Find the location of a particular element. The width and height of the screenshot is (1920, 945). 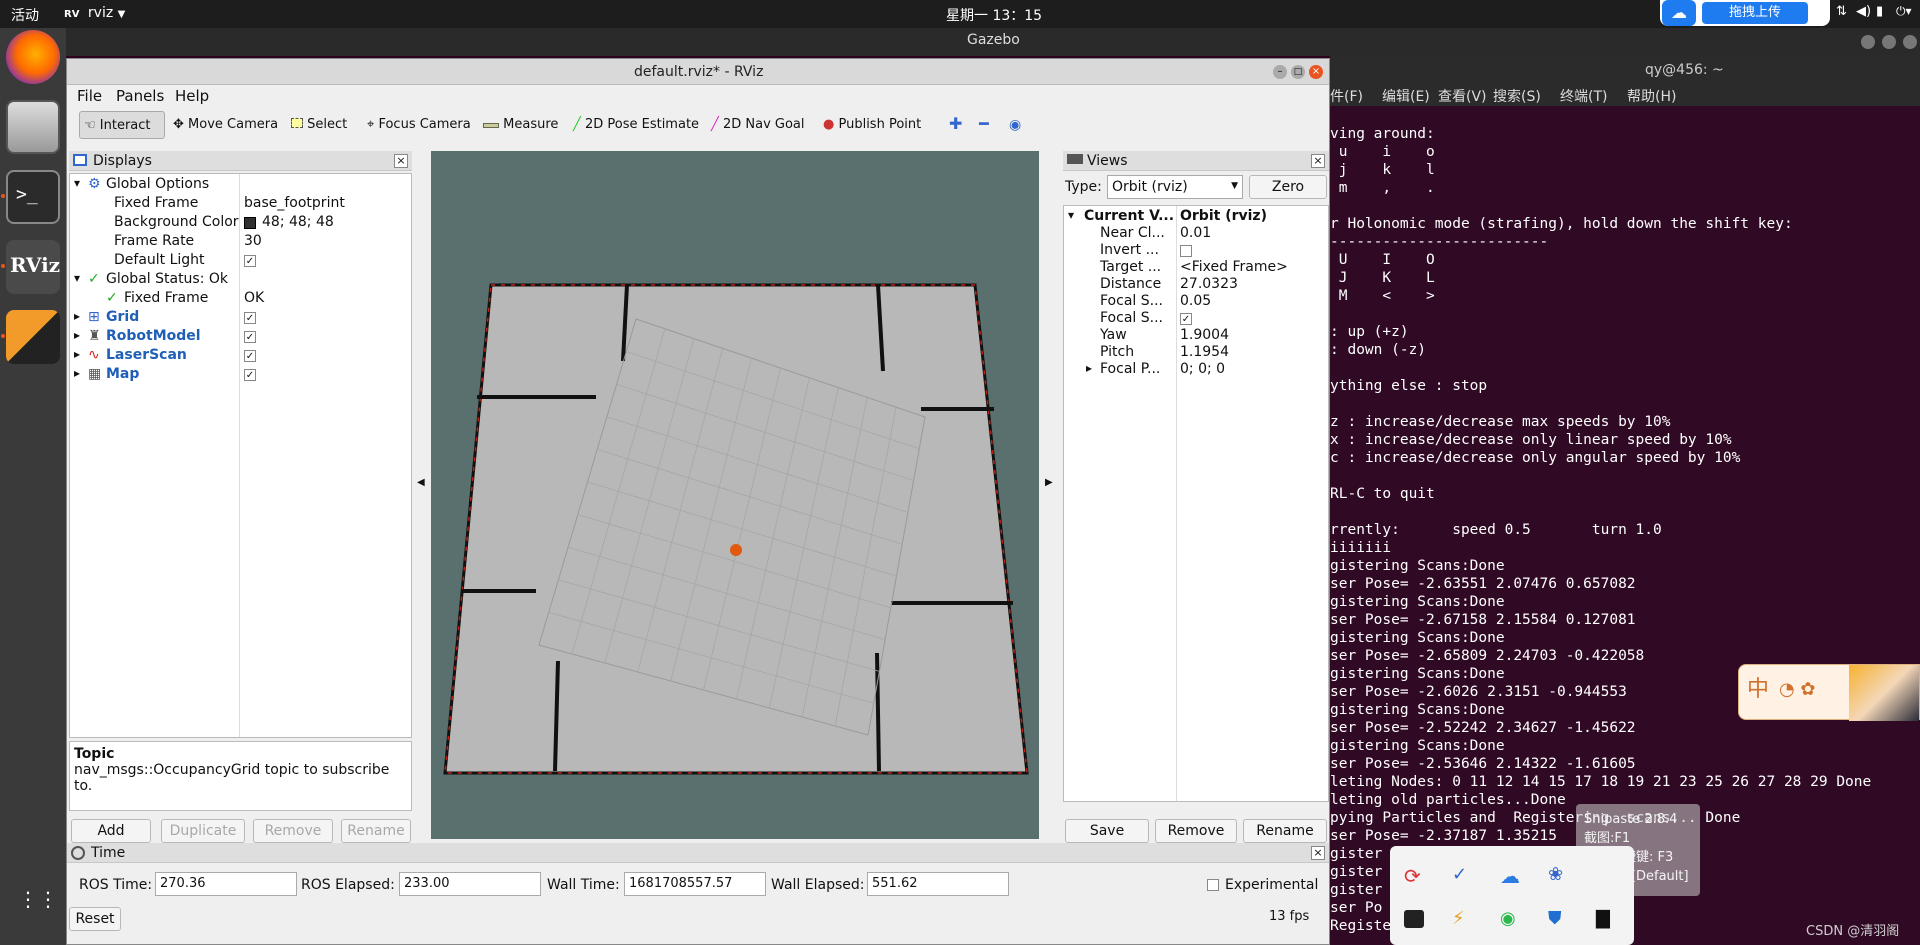

upload-widget: ☁ 拖拽上传 is located at coordinates (1745, 13).